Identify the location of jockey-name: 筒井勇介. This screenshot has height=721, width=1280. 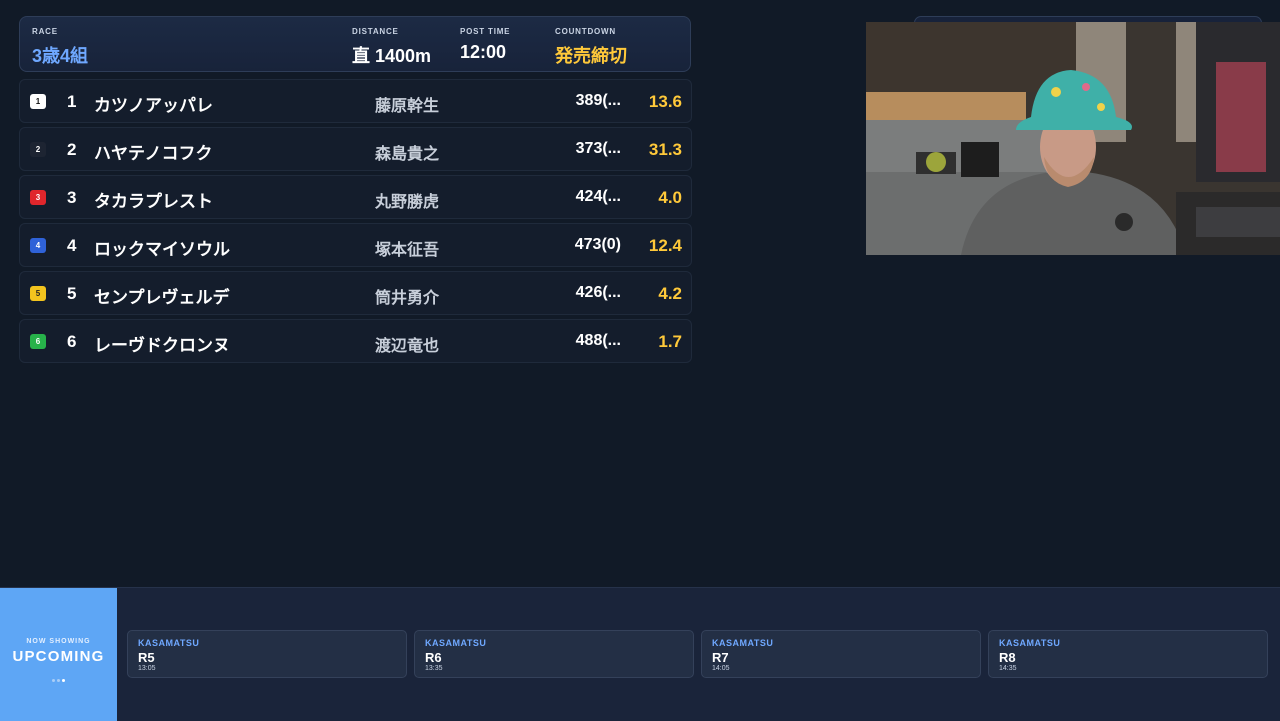
(407, 298).